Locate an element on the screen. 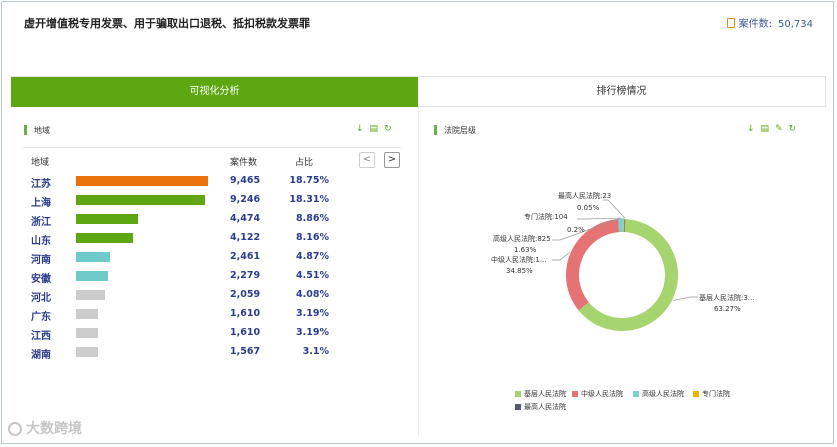 This screenshot has width=837, height=447. legend-item: 基层人民法院 is located at coordinates (540, 394).